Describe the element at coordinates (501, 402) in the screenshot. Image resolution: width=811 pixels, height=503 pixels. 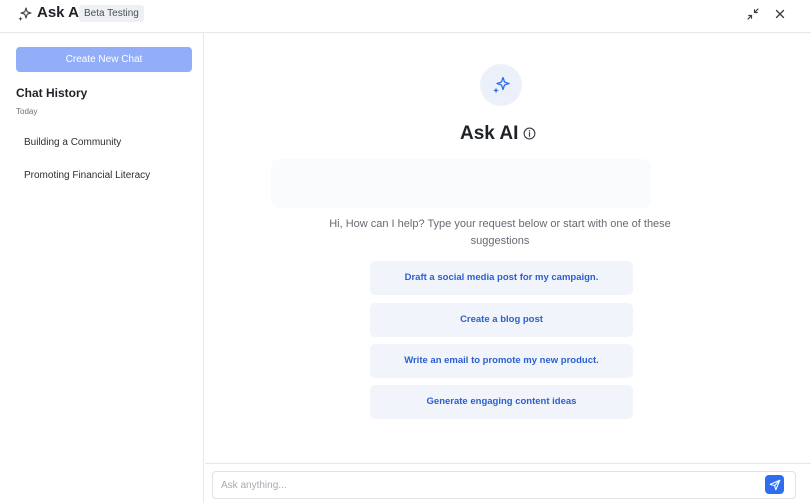
I see `suggestion-button: Generate engaging content ideas` at that location.